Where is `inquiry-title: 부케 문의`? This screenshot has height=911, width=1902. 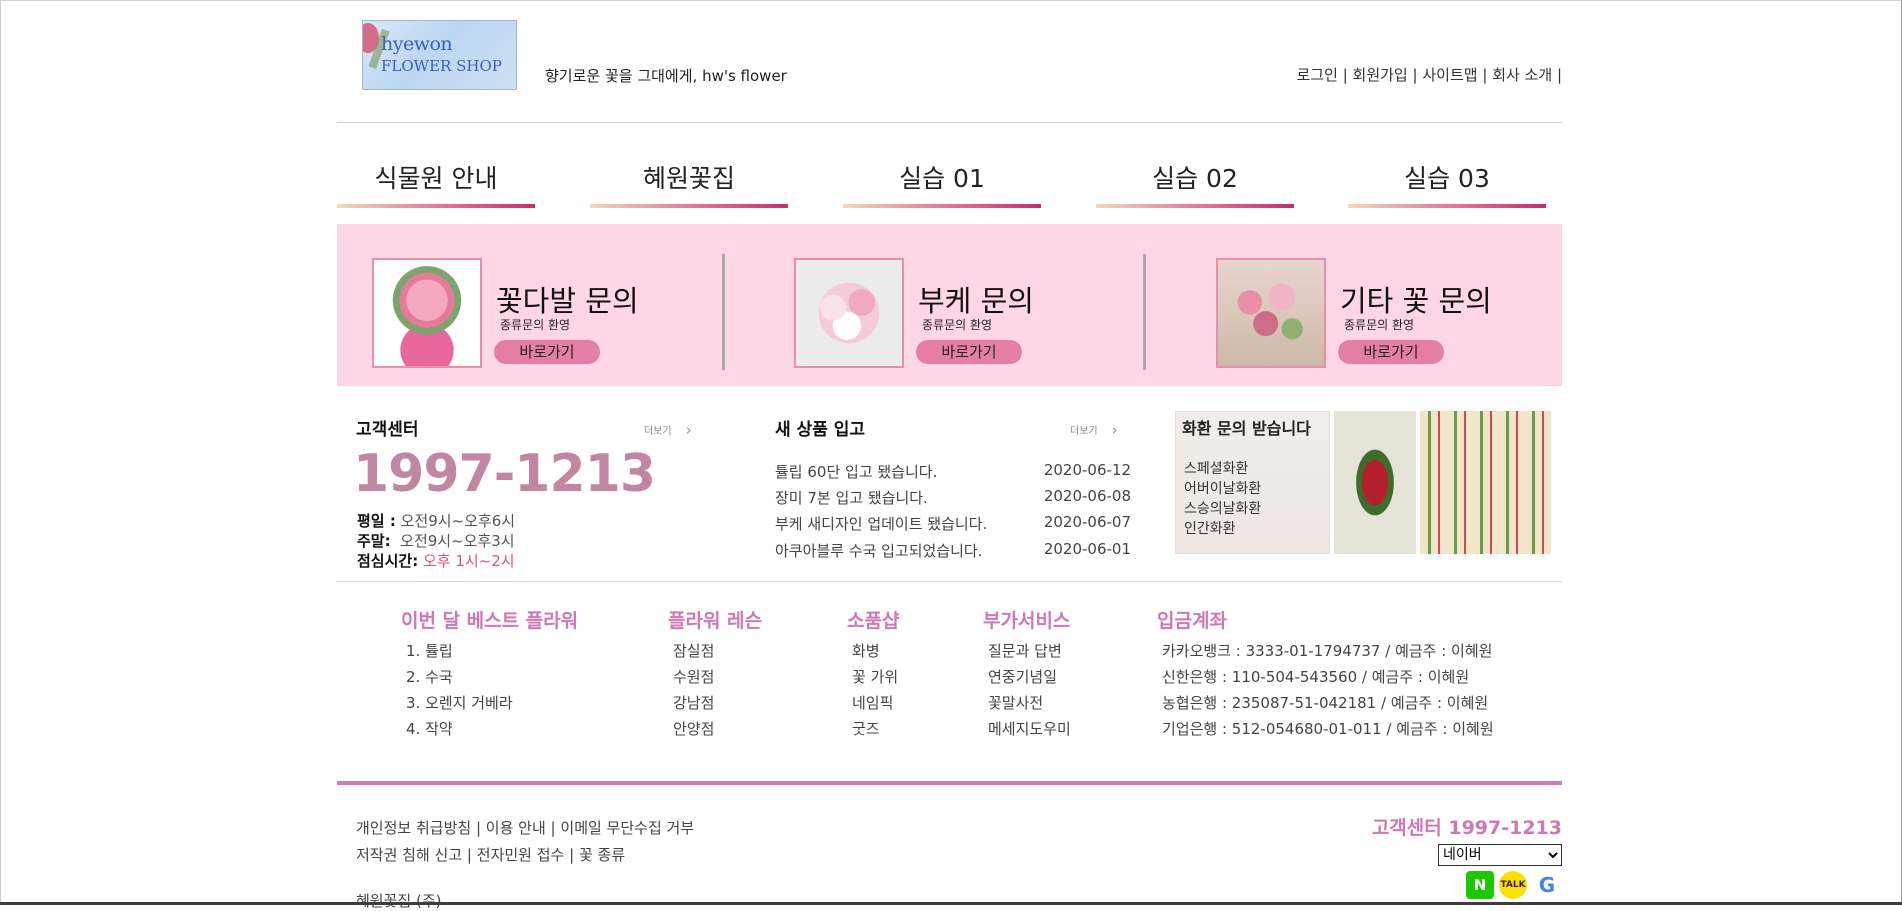 inquiry-title: 부케 문의 is located at coordinates (976, 301).